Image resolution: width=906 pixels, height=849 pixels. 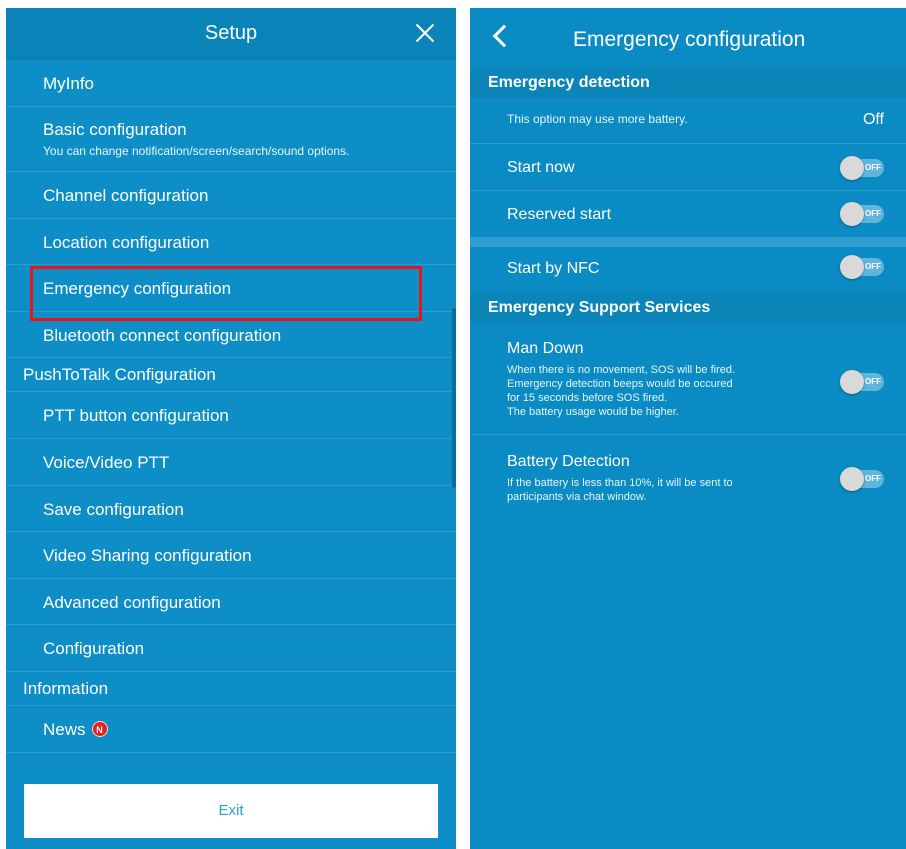 What do you see at coordinates (64, 729) in the screenshot?
I see `news-label: News` at bounding box center [64, 729].